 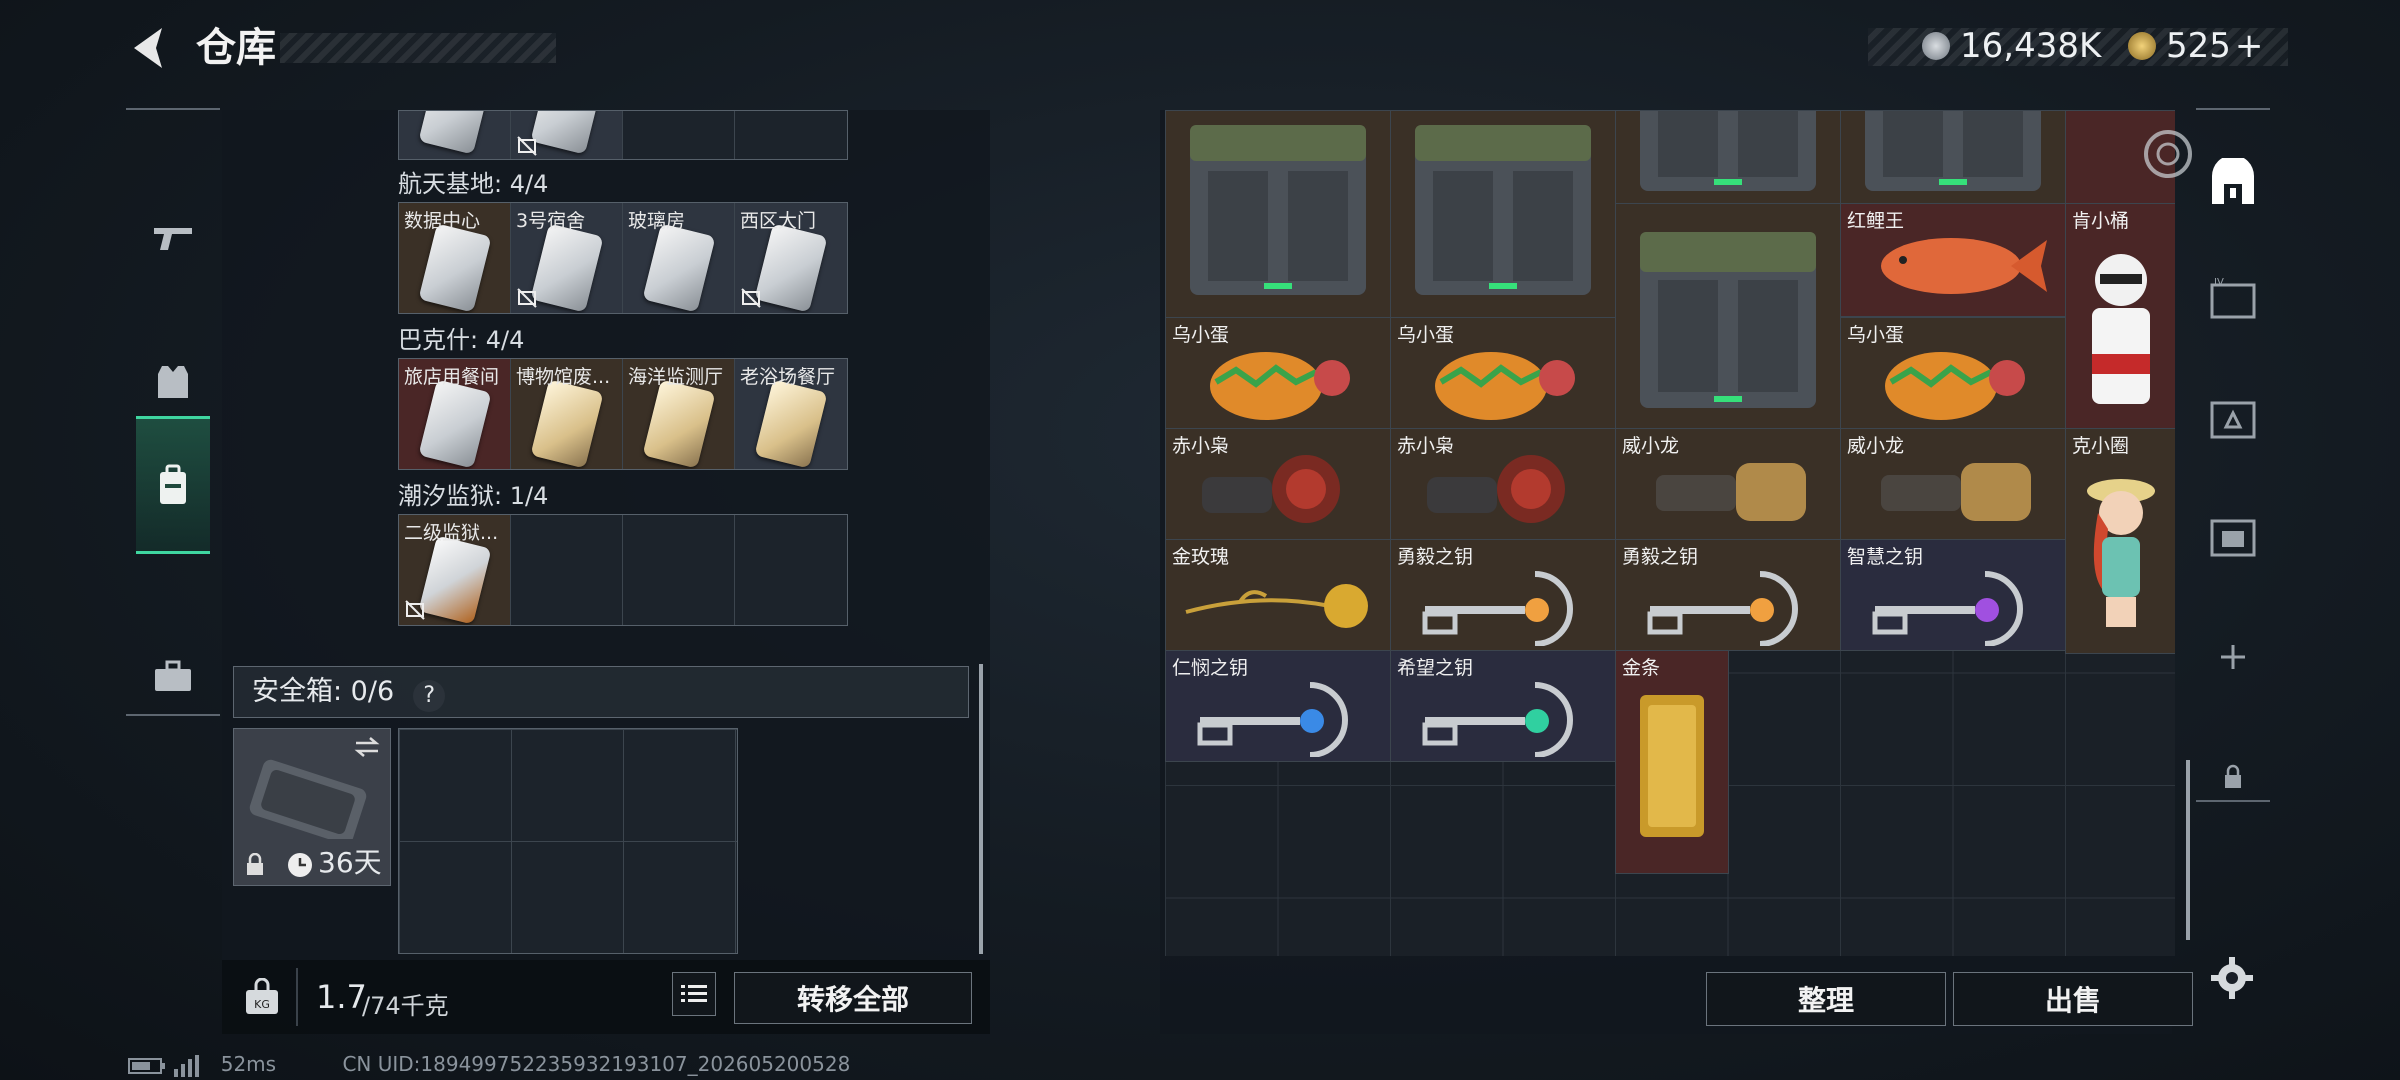 I want to click on premium-amount: 525, so click(x=2198, y=46).